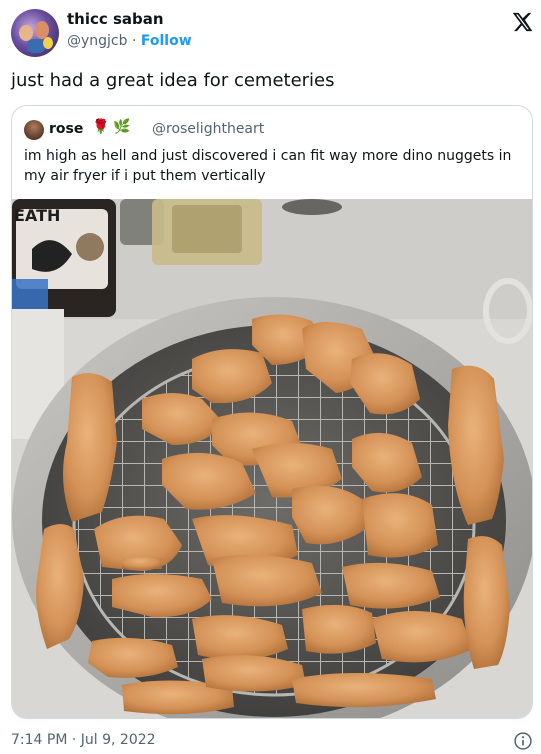 This screenshot has width=541, height=754. Describe the element at coordinates (166, 41) in the screenshot. I see `follow-button: Follow` at that location.